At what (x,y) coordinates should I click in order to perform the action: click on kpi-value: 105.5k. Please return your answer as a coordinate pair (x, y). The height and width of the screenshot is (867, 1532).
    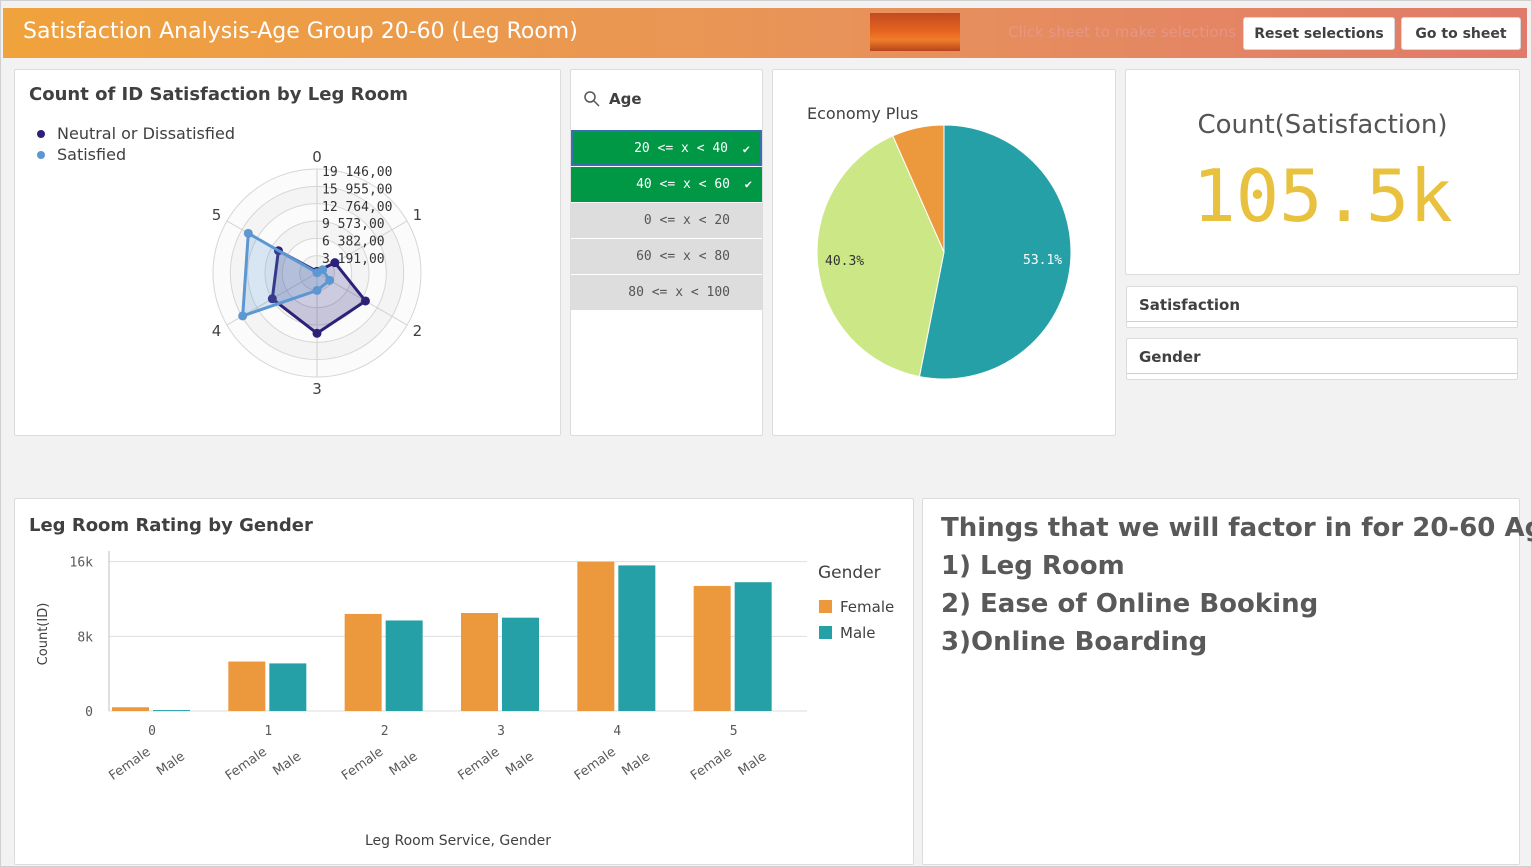
    Looking at the image, I should click on (1322, 196).